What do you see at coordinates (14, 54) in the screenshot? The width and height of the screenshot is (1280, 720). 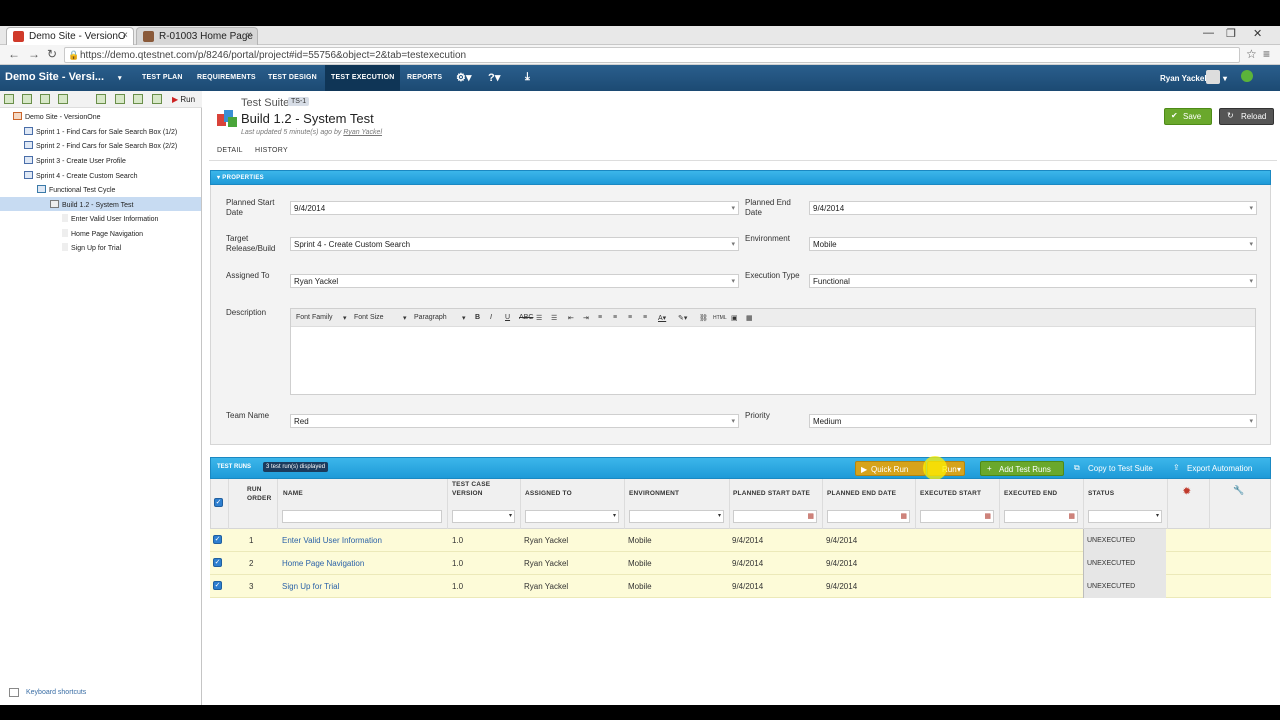 I see `back-arrow-icon: ←` at bounding box center [14, 54].